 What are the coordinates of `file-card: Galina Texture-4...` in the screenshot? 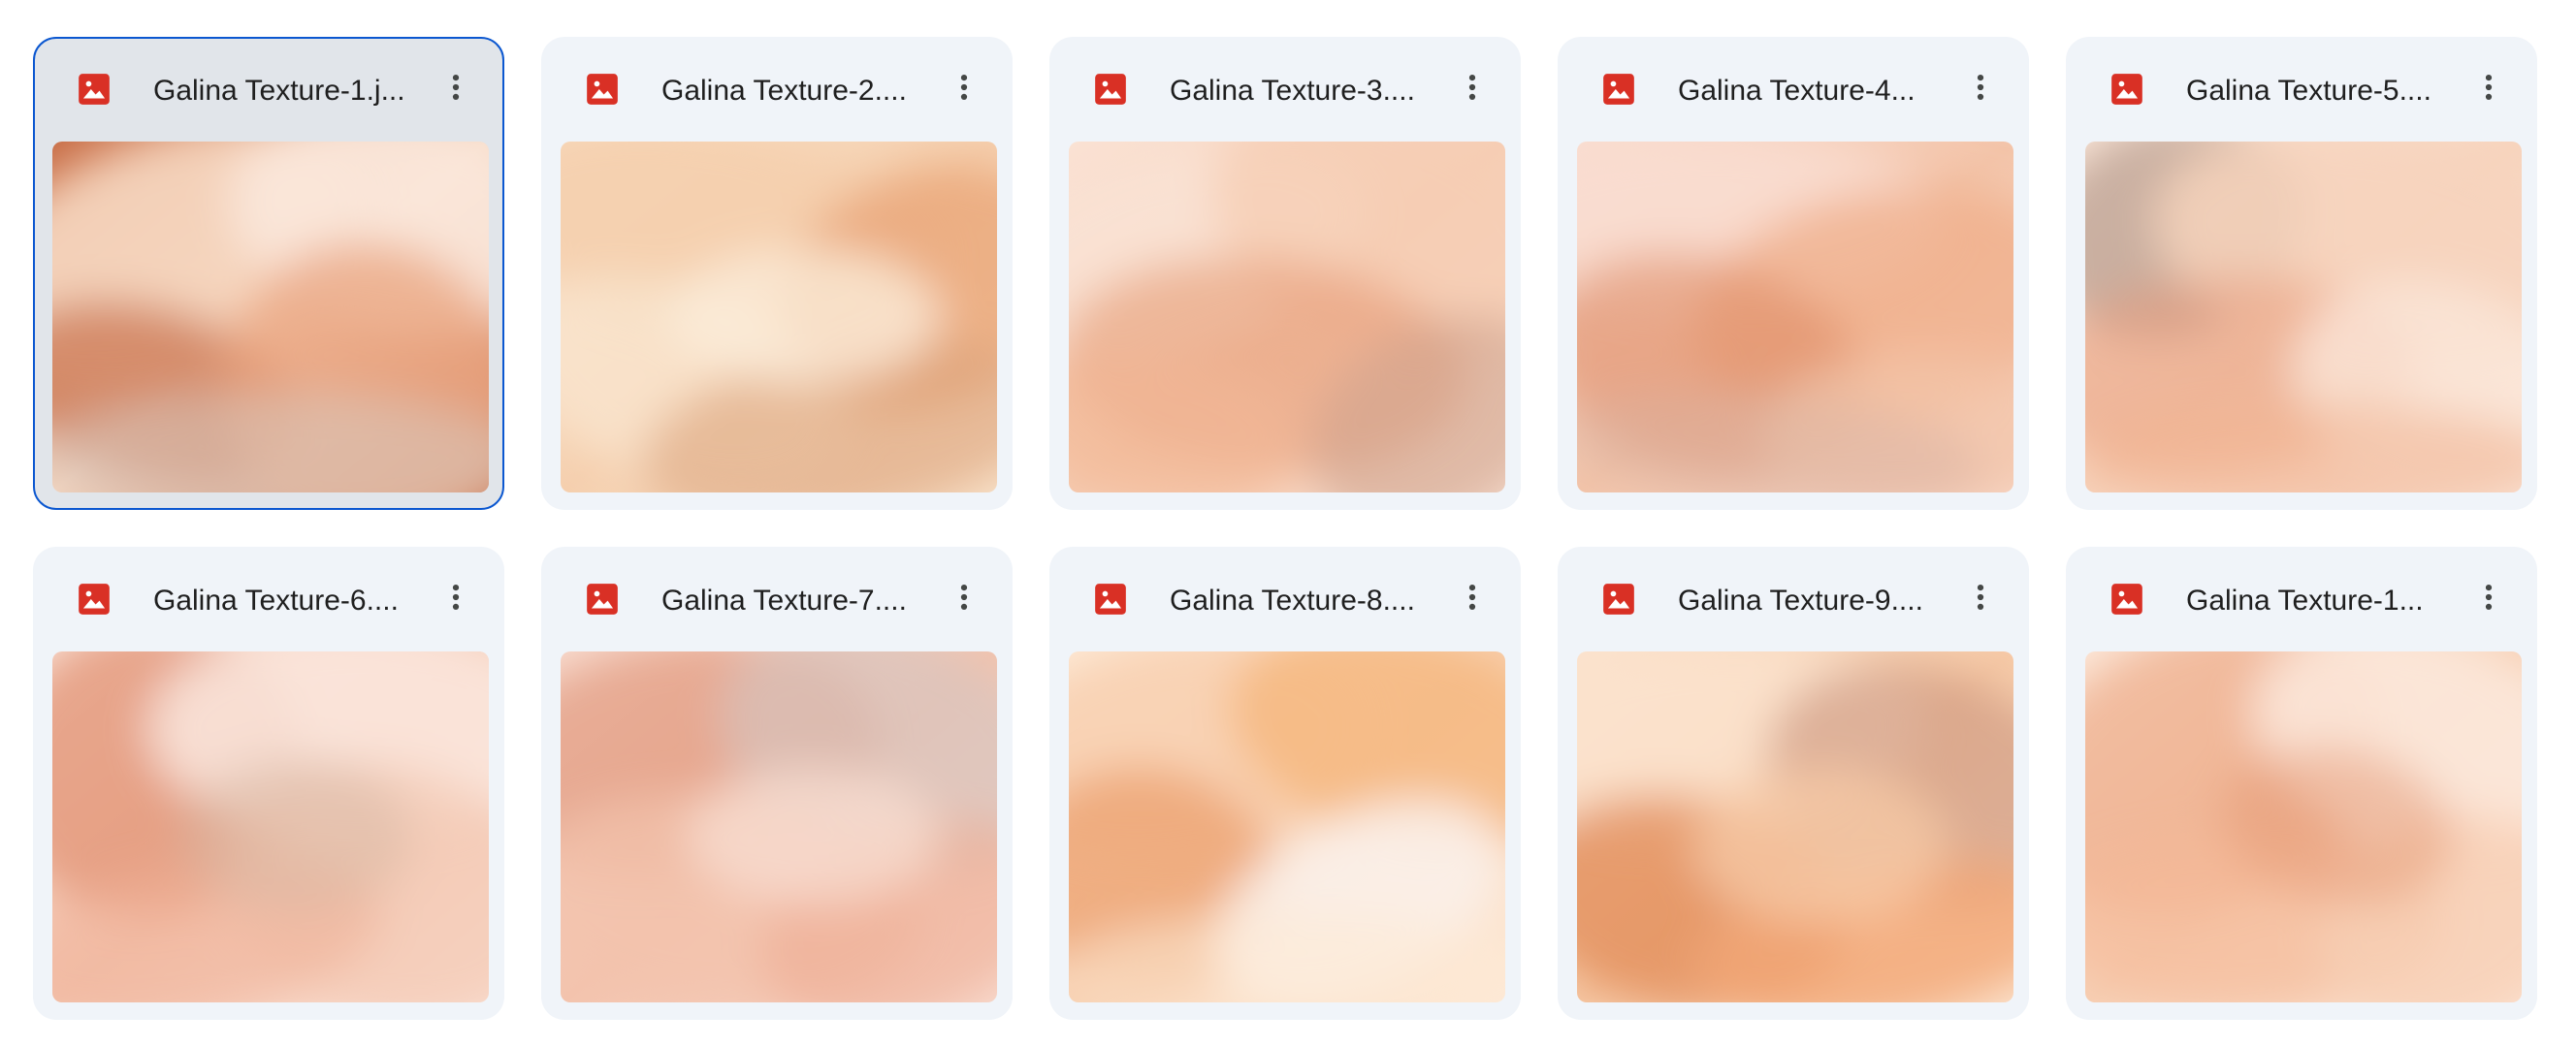 It's located at (1793, 273).